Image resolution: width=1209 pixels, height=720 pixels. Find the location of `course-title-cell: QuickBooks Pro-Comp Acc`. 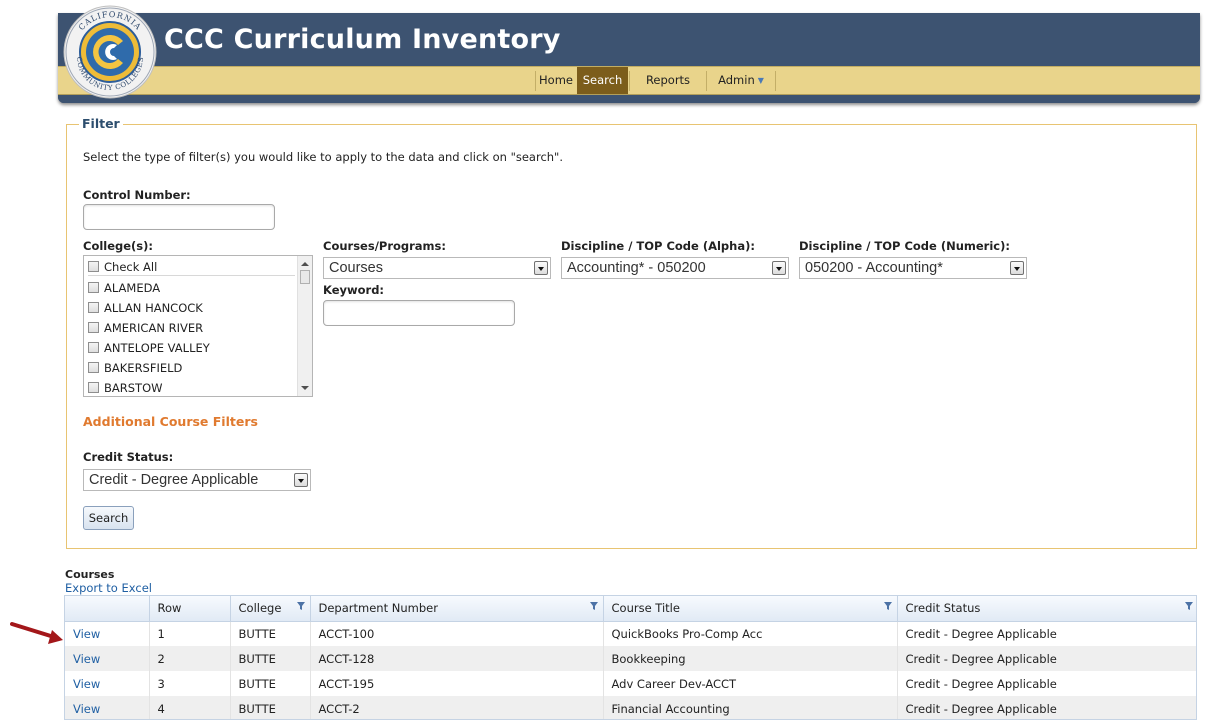

course-title-cell: QuickBooks Pro-Comp Acc is located at coordinates (750, 633).